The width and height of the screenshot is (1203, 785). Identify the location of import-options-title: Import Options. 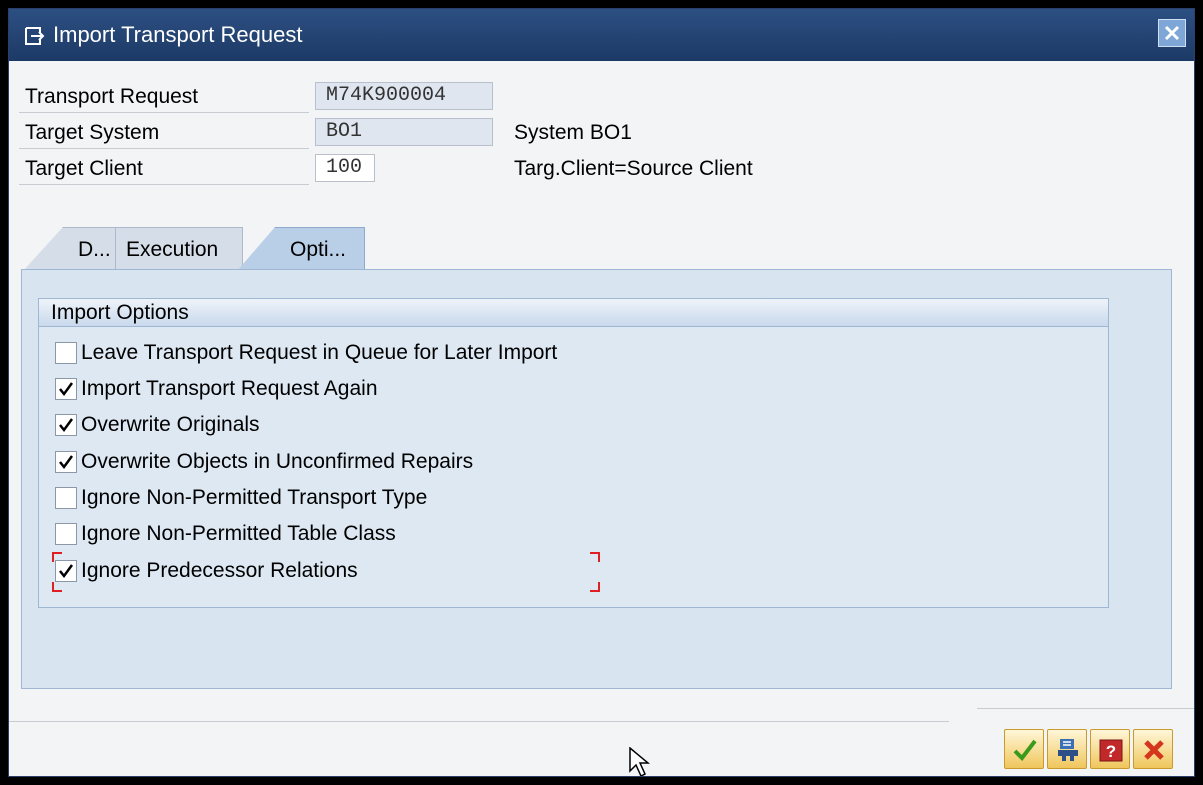
(120, 312).